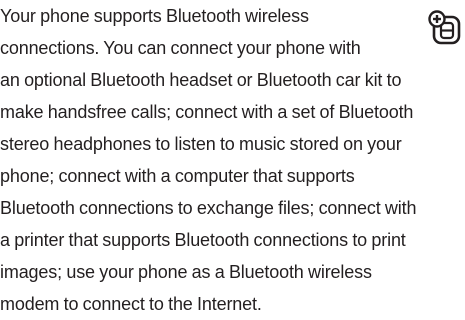 The height and width of the screenshot is (320, 465). Describe the element at coordinates (131, 304) in the screenshot. I see `paragraph-line-10: modem to connect to the Internet.` at that location.